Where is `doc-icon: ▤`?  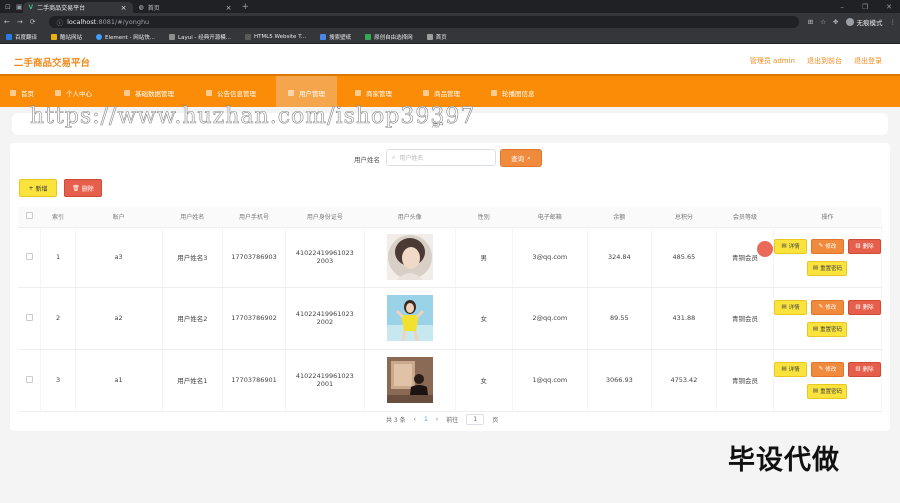
doc-icon: ▤ is located at coordinates (784, 369).